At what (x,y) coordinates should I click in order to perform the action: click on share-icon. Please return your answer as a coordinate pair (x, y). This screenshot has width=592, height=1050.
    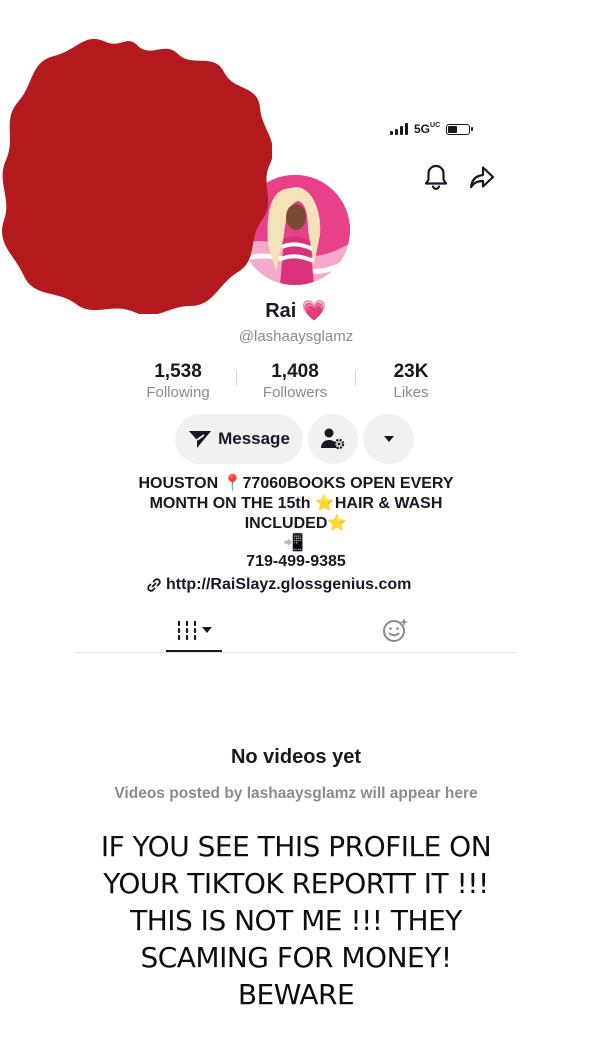
    Looking at the image, I should click on (482, 177).